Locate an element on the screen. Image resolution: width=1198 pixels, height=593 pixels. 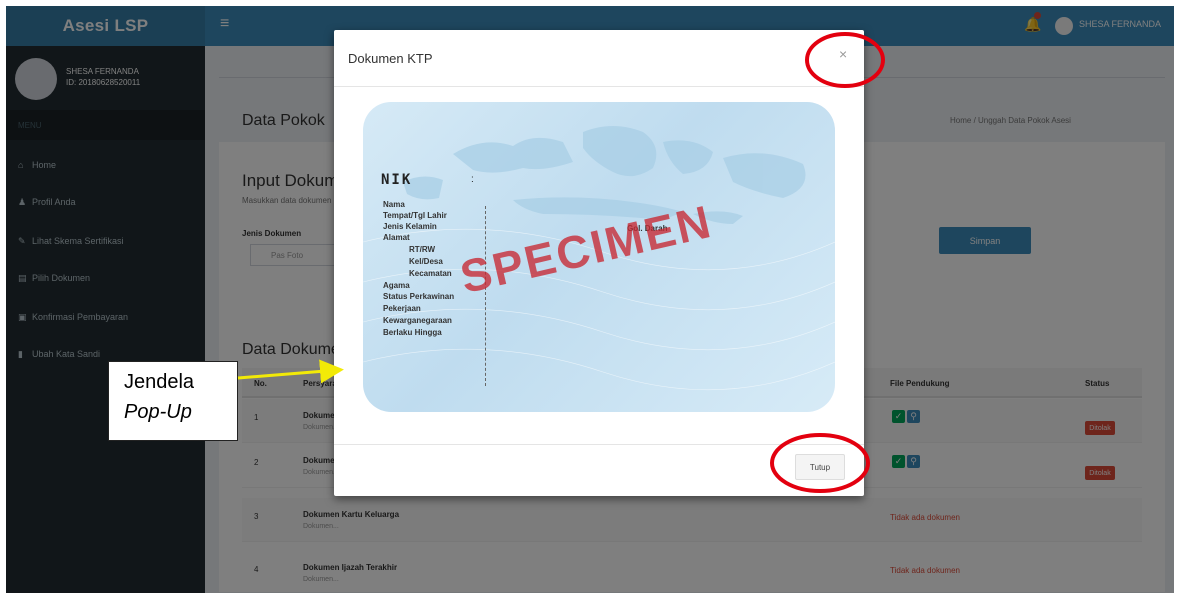
tutup-button: Tutup is located at coordinates (820, 467).